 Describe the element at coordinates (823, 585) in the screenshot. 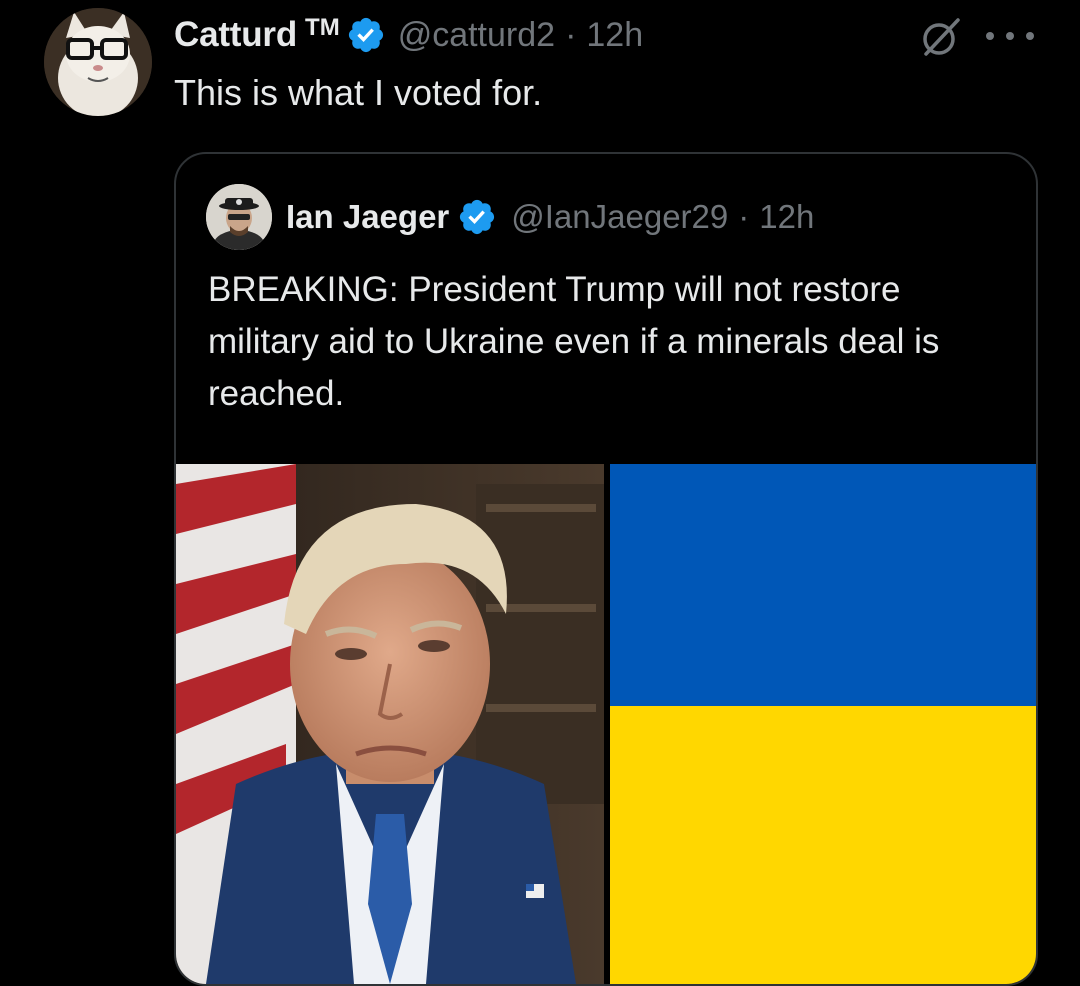

I see `flag-blue-stripe` at that location.